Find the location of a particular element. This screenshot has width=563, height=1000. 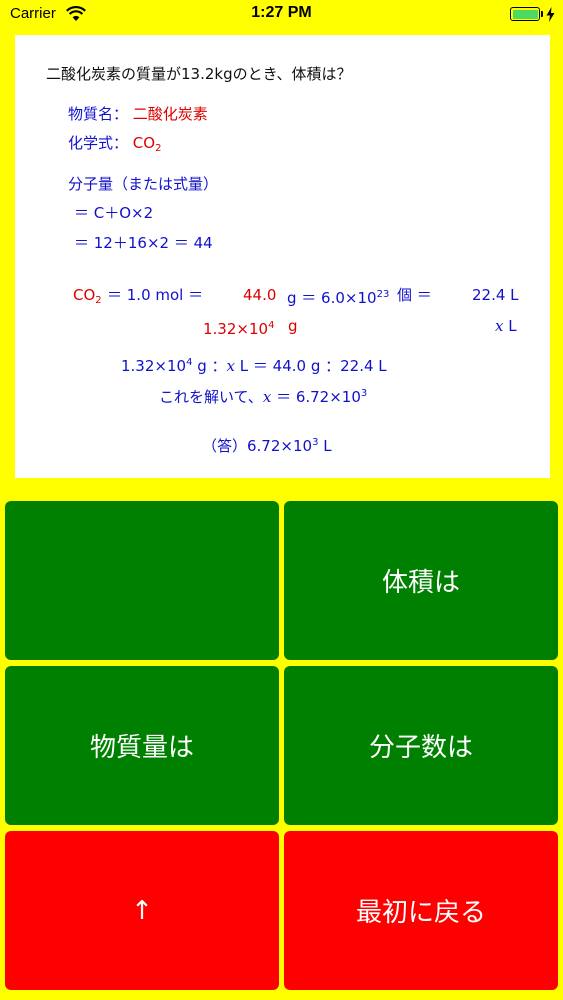

substance-name: 二酸化炭素 is located at coordinates (170, 114).